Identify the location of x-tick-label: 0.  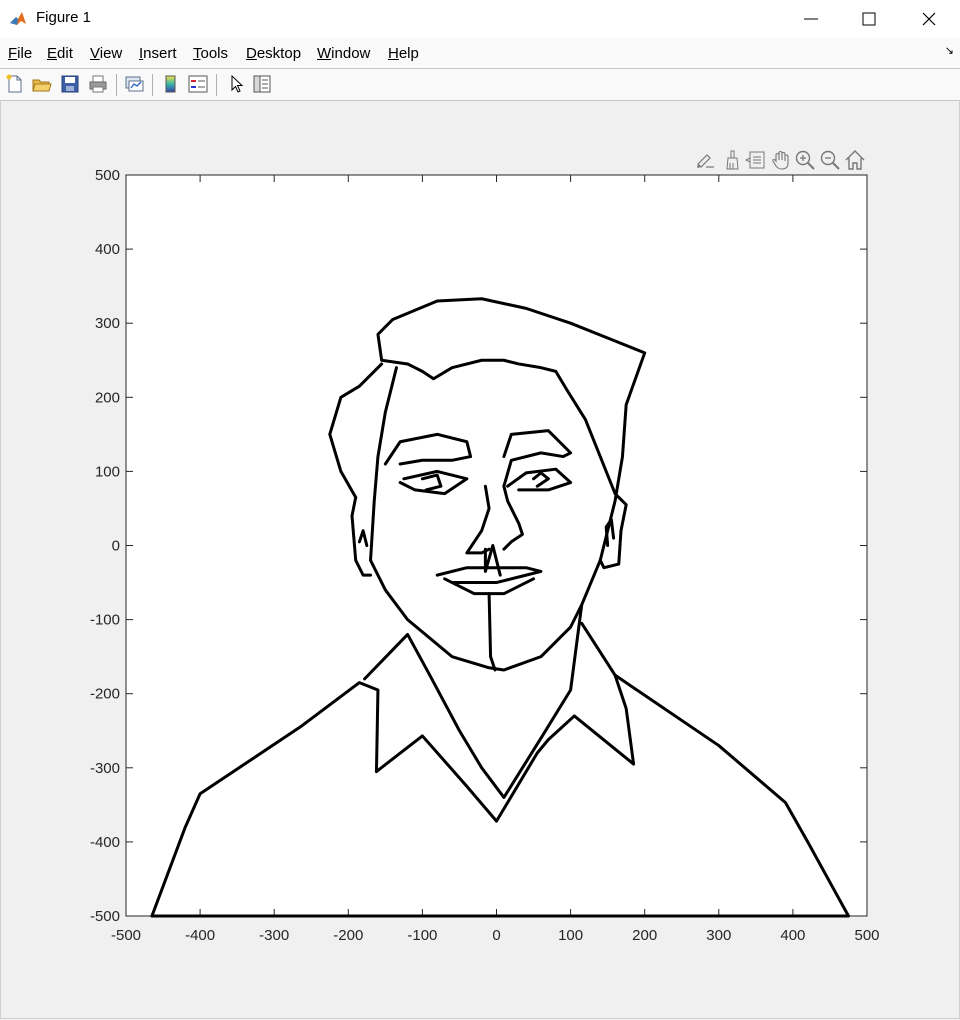
(496, 935).